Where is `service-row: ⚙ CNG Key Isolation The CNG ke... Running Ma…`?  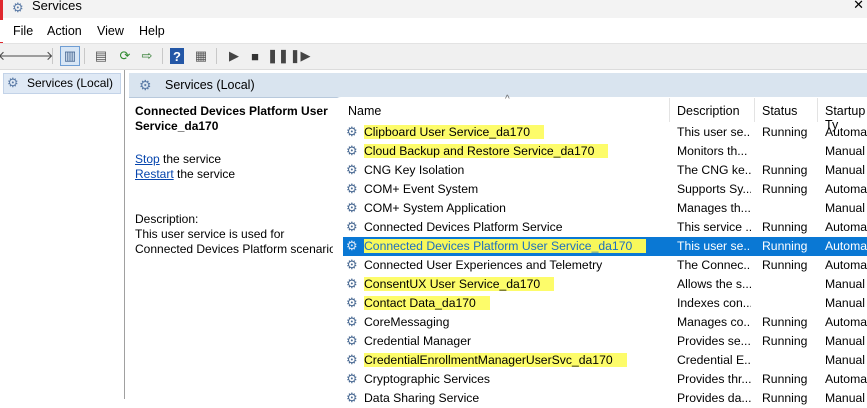 service-row: ⚙ CNG Key Isolation The CNG ke... Running Ma… is located at coordinates (605, 170).